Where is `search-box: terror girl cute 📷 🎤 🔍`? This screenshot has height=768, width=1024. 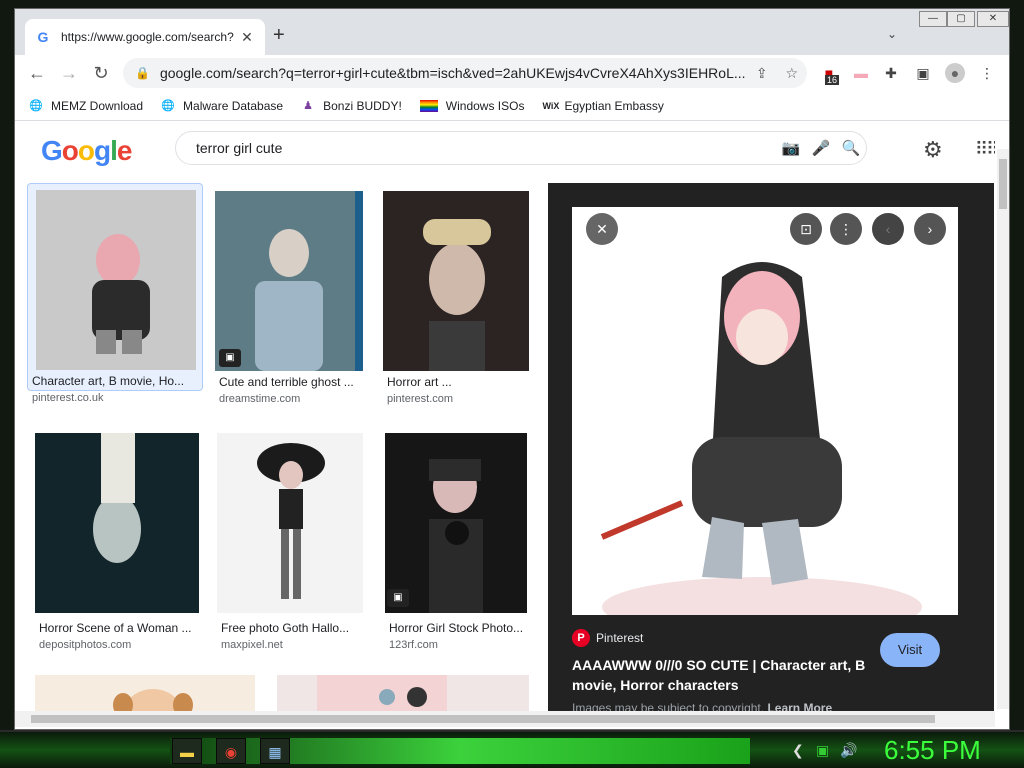
search-box: terror girl cute 📷 🎤 🔍 is located at coordinates (521, 148).